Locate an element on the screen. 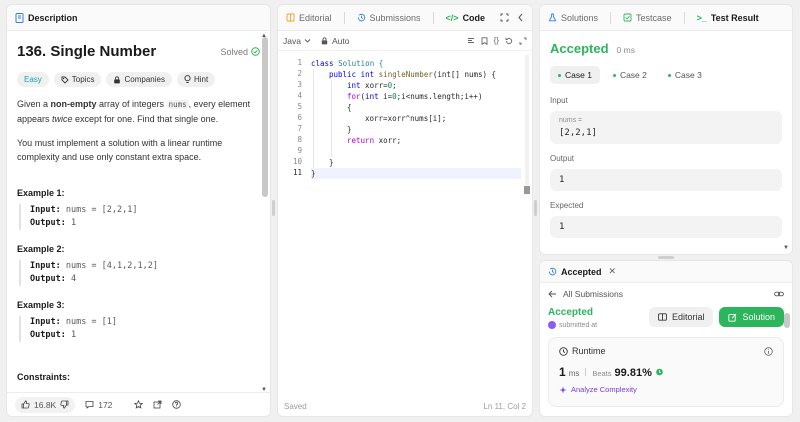  line-number: 1 is located at coordinates (299, 62).